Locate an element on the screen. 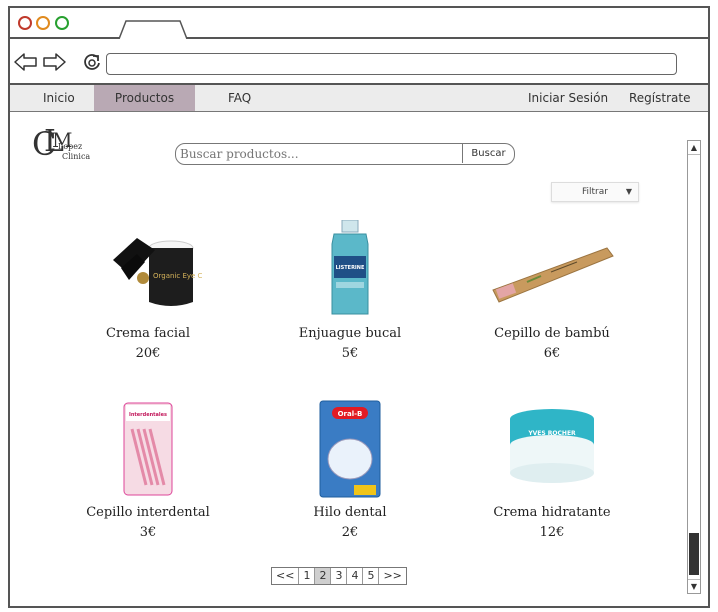 This screenshot has width=718, height=612. filter-dropdown: Filtrar ▼ is located at coordinates (595, 192).